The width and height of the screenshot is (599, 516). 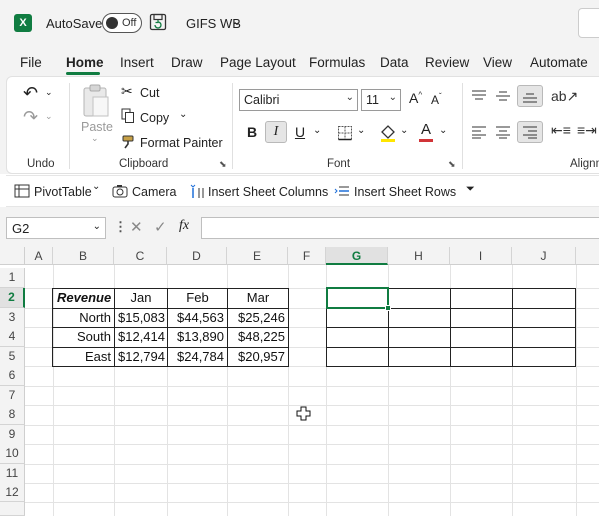 What do you see at coordinates (443, 130) in the screenshot?
I see `font-color-dropdown-chevron-icon: ⌄` at bounding box center [443, 130].